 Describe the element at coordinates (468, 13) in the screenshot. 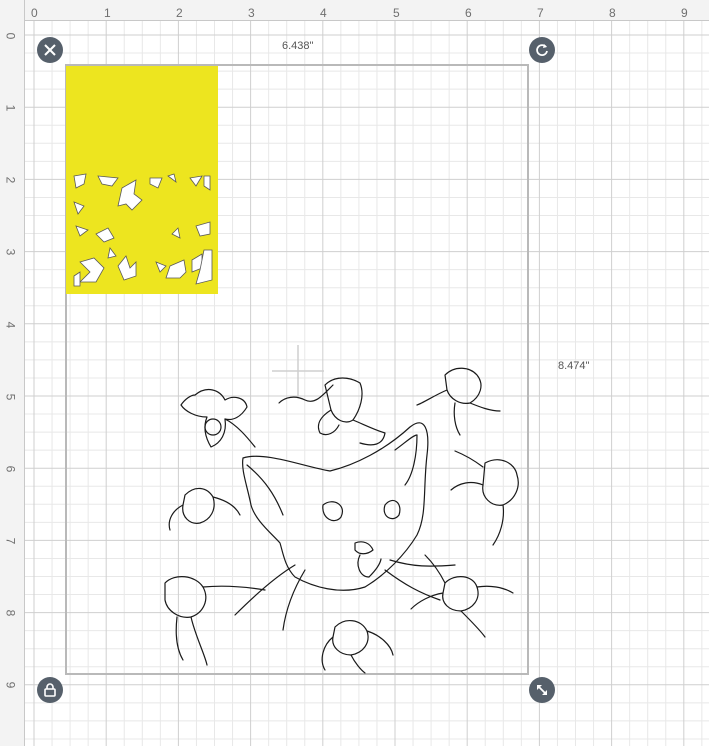

I see `ruler-top-label: 6` at that location.